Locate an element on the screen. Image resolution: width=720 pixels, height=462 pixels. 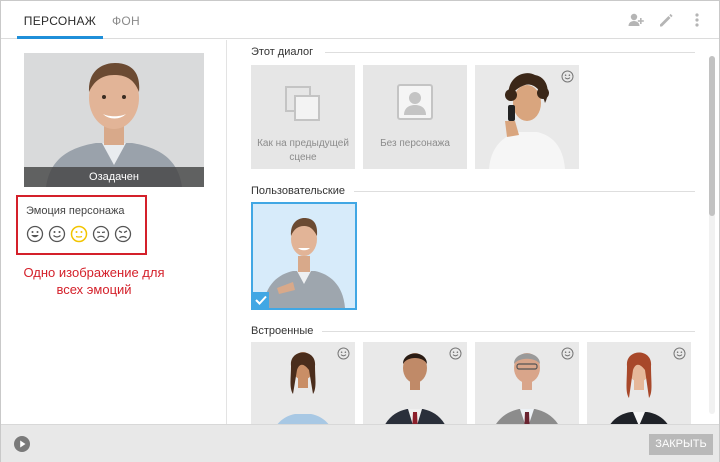
emotion-row is located at coordinates (79, 234).